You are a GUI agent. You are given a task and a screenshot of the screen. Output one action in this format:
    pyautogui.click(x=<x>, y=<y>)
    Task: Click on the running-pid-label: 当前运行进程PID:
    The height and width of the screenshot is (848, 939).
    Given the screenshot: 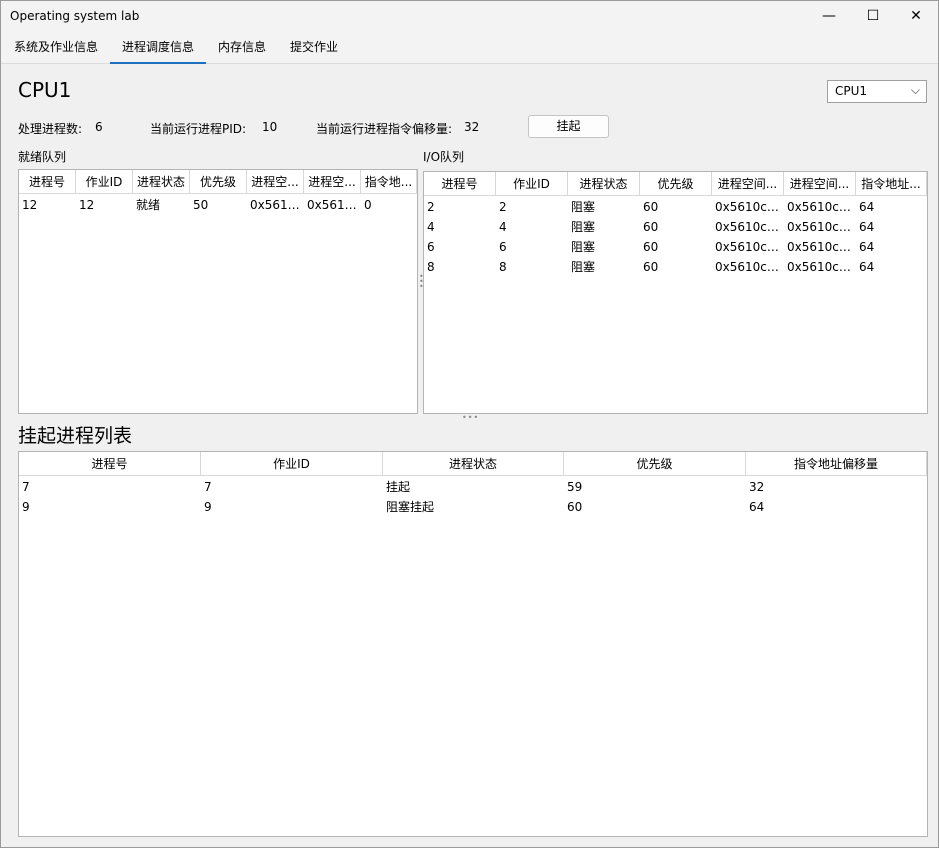 What is the action you would take?
    pyautogui.click(x=198, y=129)
    